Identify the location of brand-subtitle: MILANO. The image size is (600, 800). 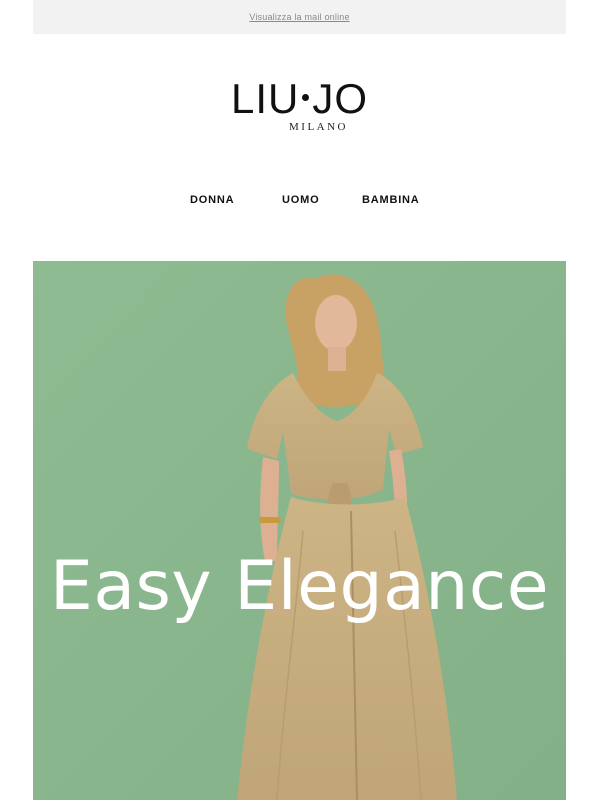
(318, 127).